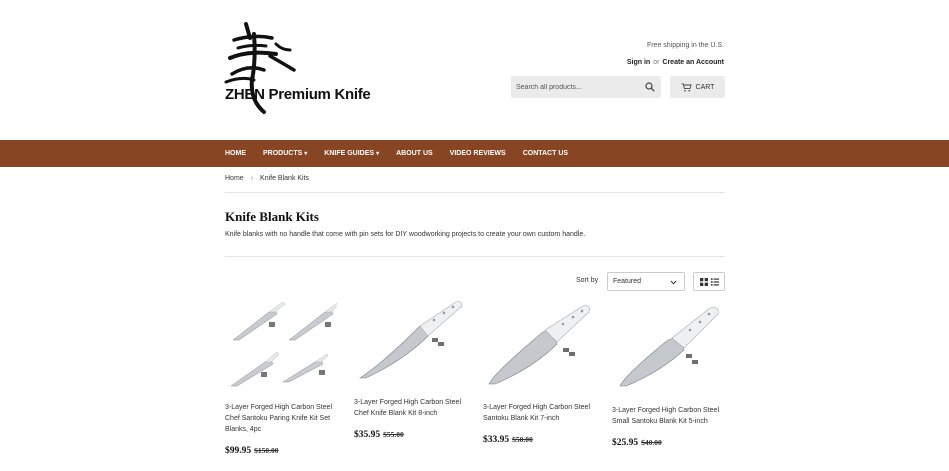 The image size is (949, 471). I want to click on search-icon, so click(650, 87).